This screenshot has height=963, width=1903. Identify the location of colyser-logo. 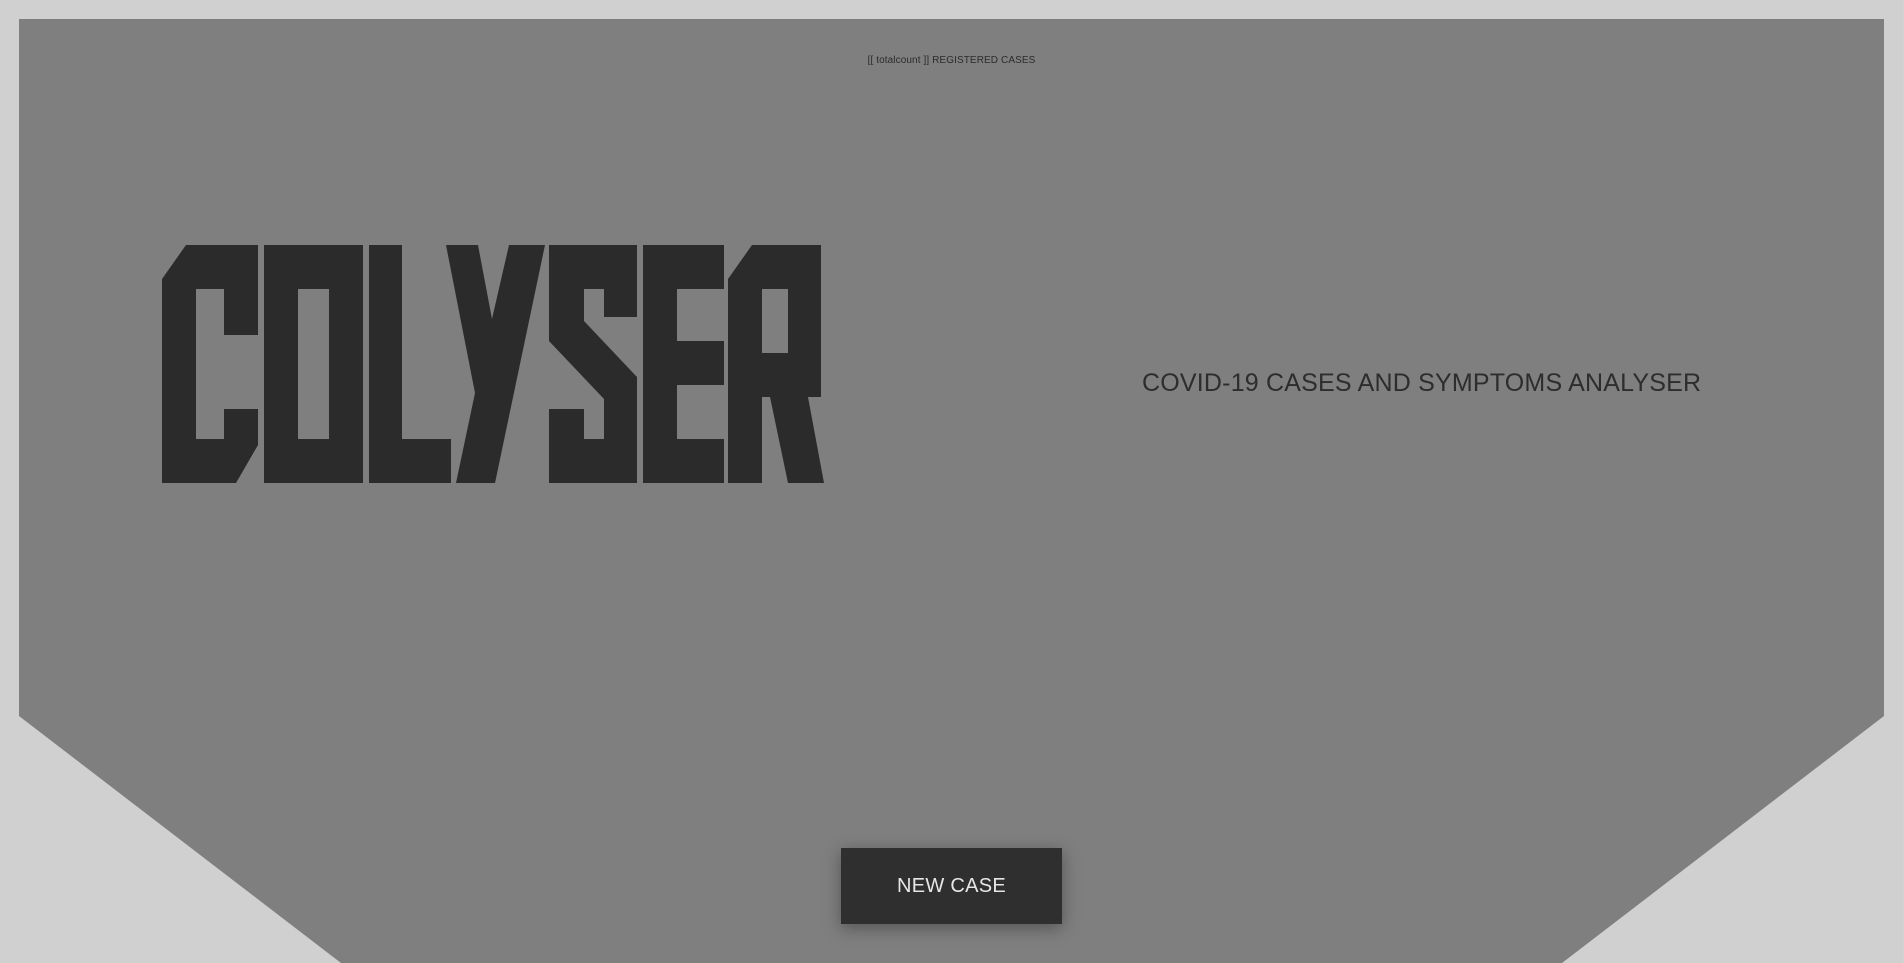
(493, 364).